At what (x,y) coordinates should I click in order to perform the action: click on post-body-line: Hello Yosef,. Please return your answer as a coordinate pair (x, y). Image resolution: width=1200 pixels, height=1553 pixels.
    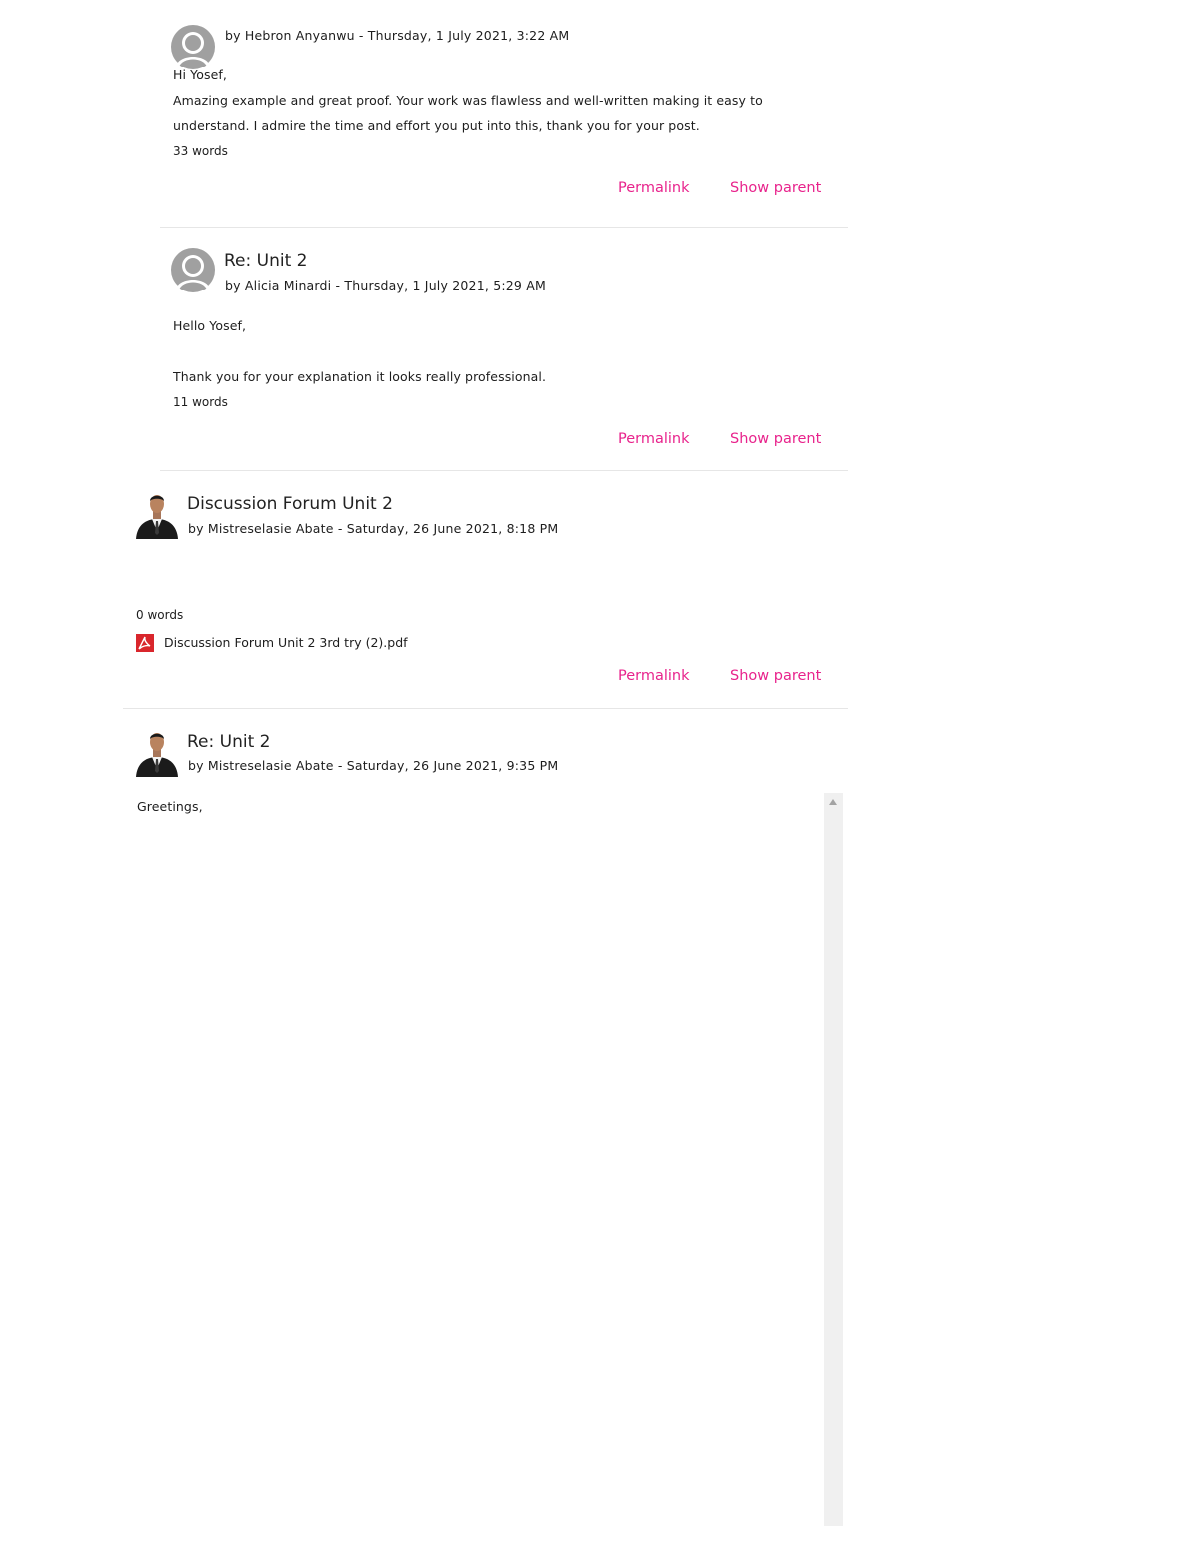
    Looking at the image, I should click on (210, 325).